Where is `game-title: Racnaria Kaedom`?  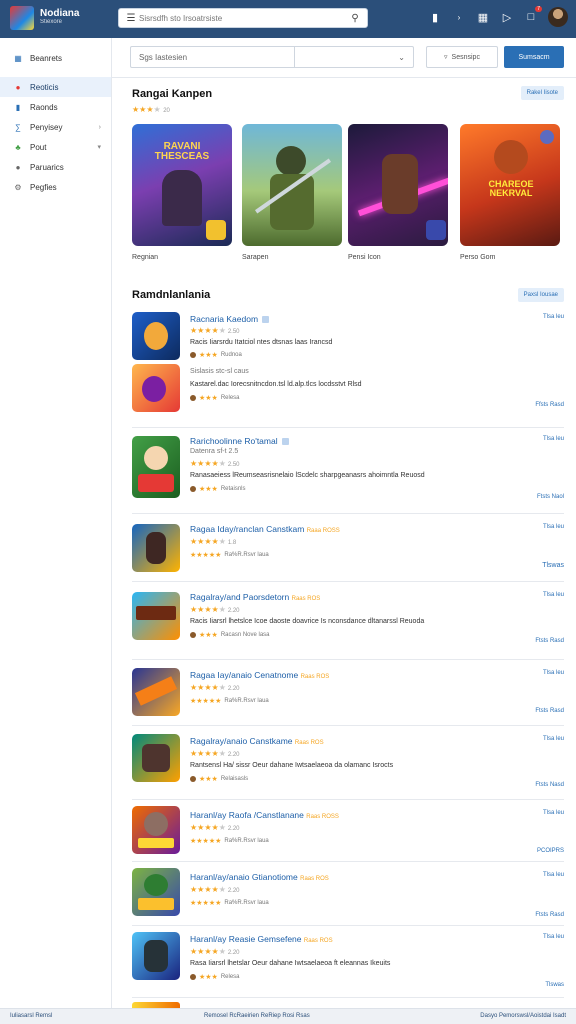 game-title: Racnaria Kaedom is located at coordinates (230, 319).